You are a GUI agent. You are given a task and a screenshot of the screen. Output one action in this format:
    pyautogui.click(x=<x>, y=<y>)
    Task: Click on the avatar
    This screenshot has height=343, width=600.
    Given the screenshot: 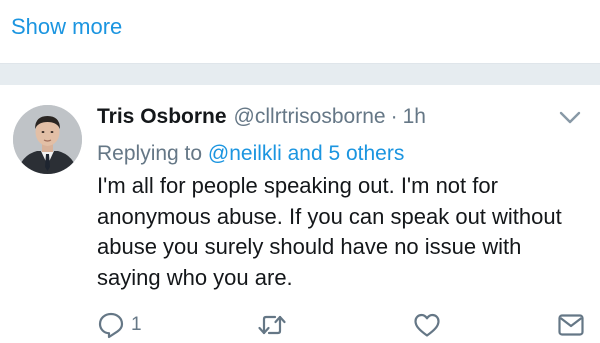 What is the action you would take?
    pyautogui.click(x=47, y=139)
    